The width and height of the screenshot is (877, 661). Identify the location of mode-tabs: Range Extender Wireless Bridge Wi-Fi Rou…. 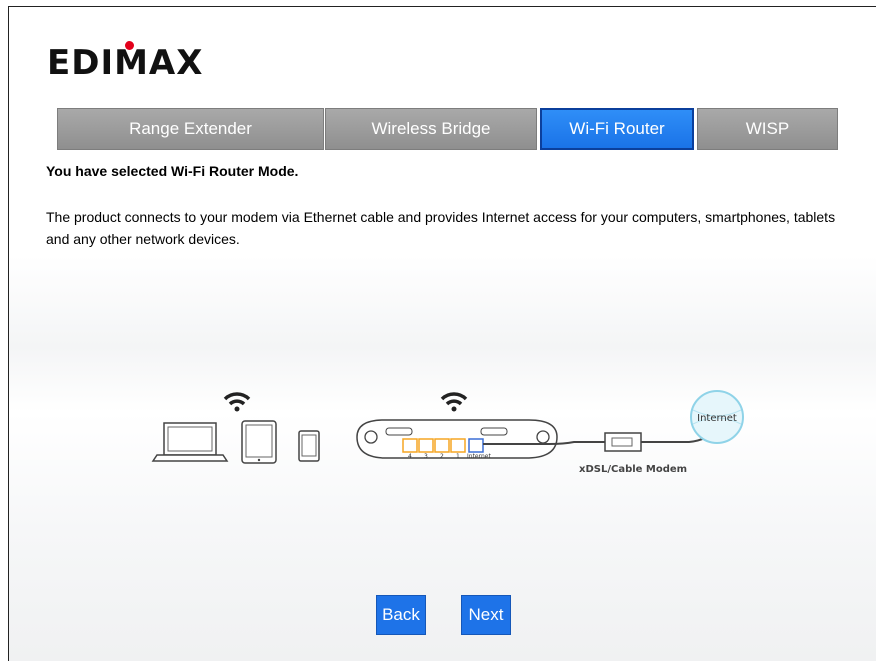
(447, 129).